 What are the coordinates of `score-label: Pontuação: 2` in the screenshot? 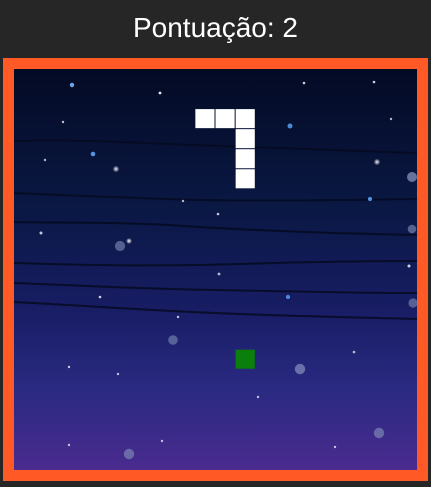 It's located at (215, 27).